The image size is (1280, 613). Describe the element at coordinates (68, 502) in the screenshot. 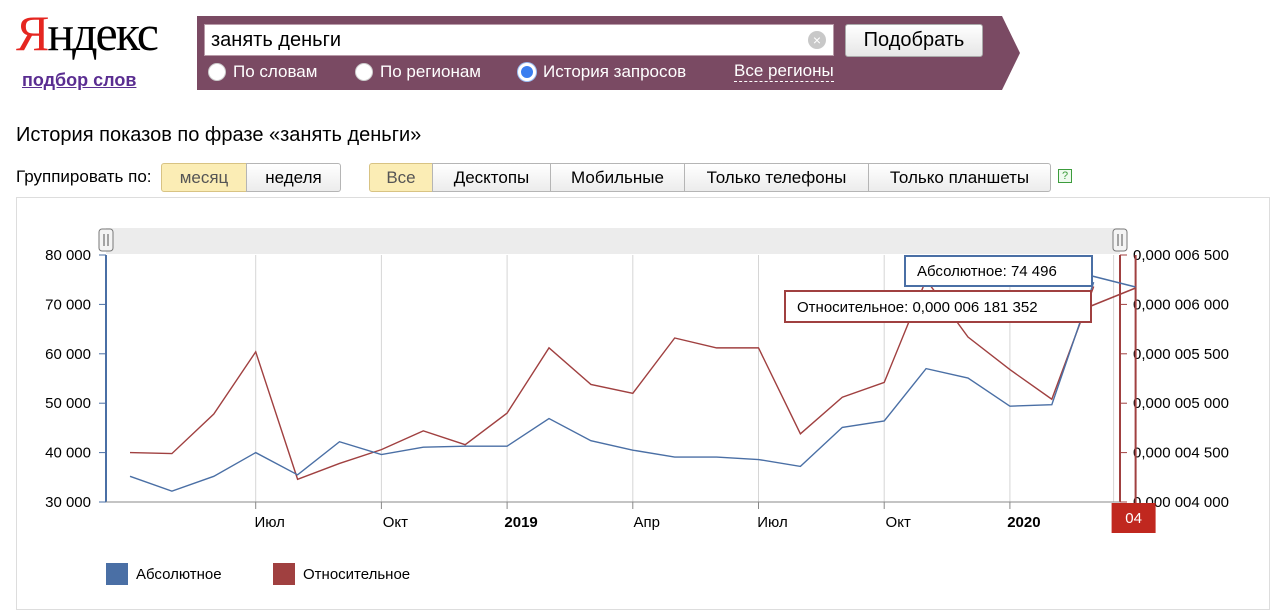

I see `y-left-tick-label: 30 000` at that location.